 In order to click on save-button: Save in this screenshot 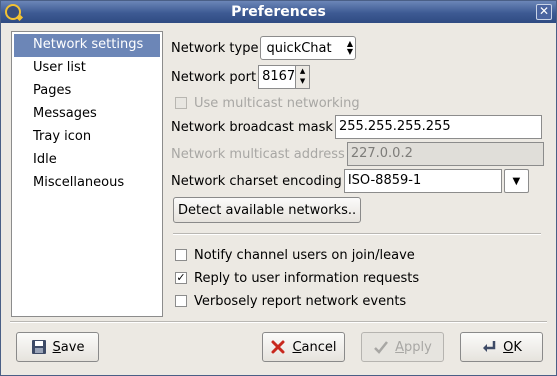, I will do `click(57, 347)`.